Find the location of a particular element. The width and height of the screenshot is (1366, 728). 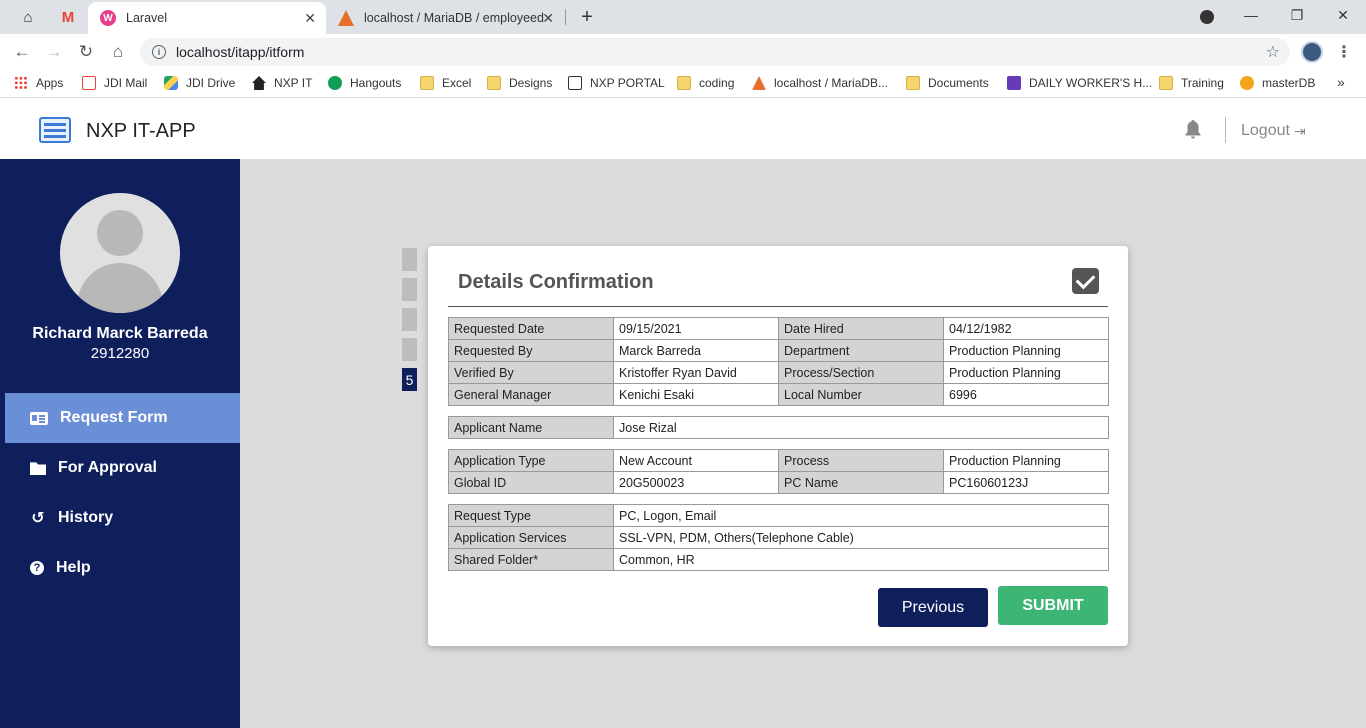

table-row: Applicant Name Jose Rizal is located at coordinates (778, 427).